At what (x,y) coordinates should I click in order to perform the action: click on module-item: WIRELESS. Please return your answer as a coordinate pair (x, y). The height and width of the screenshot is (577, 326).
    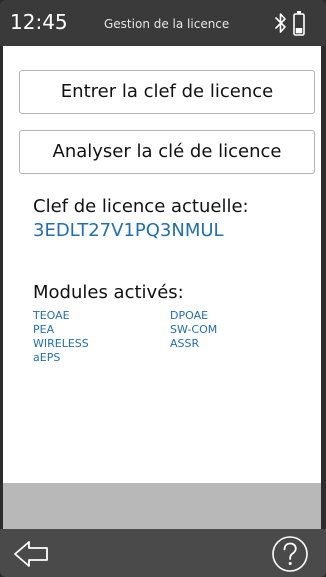
    Looking at the image, I should click on (61, 343).